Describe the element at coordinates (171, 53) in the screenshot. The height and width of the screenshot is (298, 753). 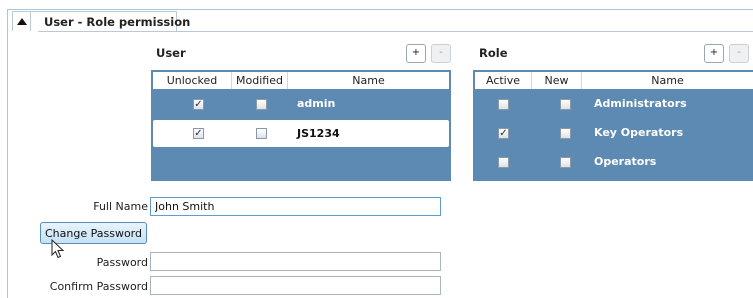
I see `user-panel-title: User` at that location.